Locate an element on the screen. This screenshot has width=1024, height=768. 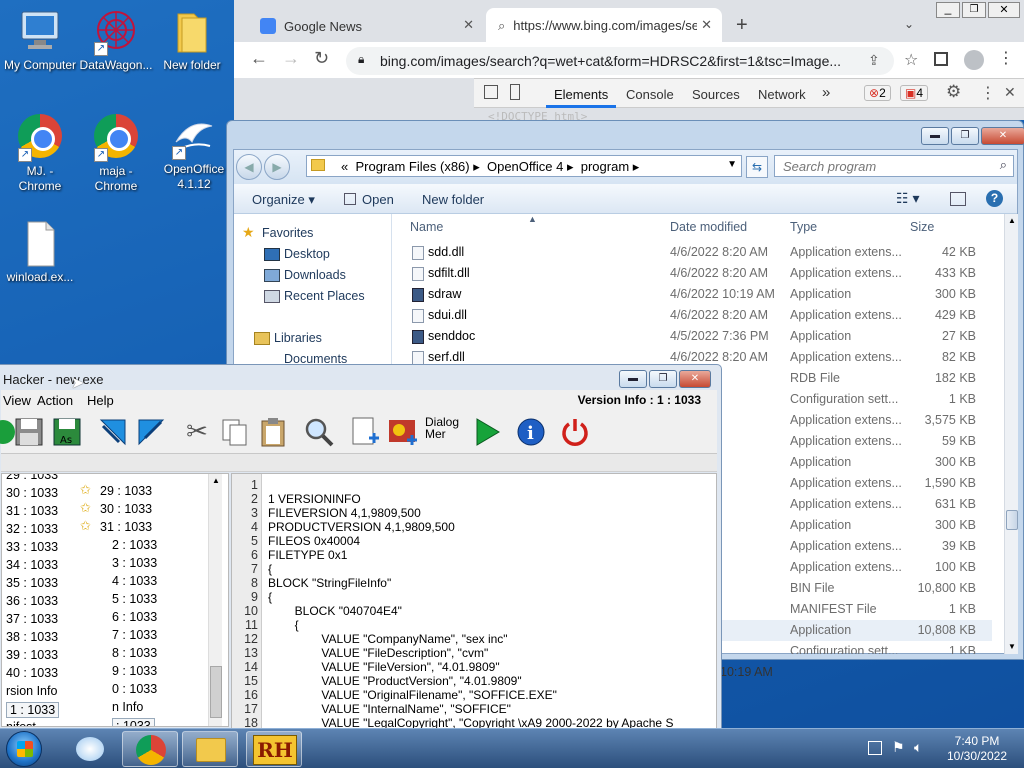
tree-item: 34 : 1033 is located at coordinates (32, 565).